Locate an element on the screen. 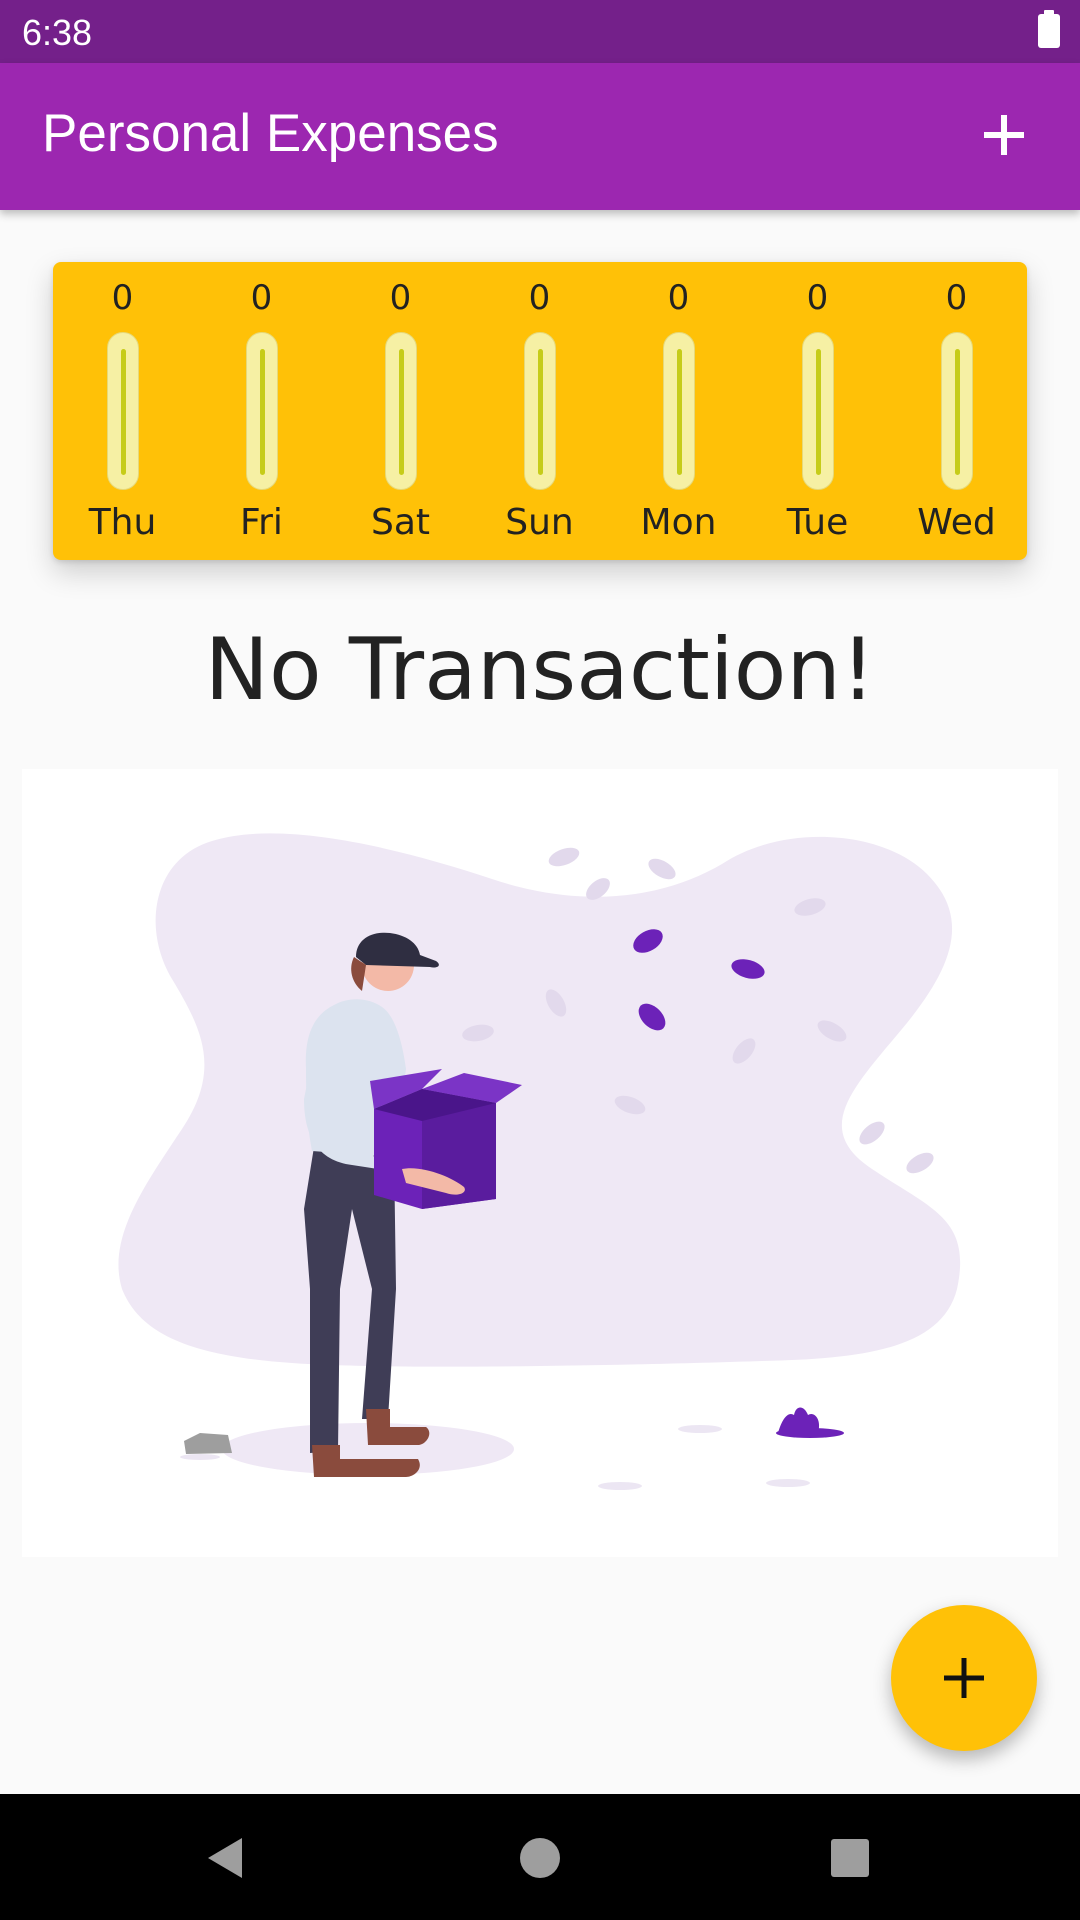 The image size is (1080, 1920). back-button is located at coordinates (226, 1858).